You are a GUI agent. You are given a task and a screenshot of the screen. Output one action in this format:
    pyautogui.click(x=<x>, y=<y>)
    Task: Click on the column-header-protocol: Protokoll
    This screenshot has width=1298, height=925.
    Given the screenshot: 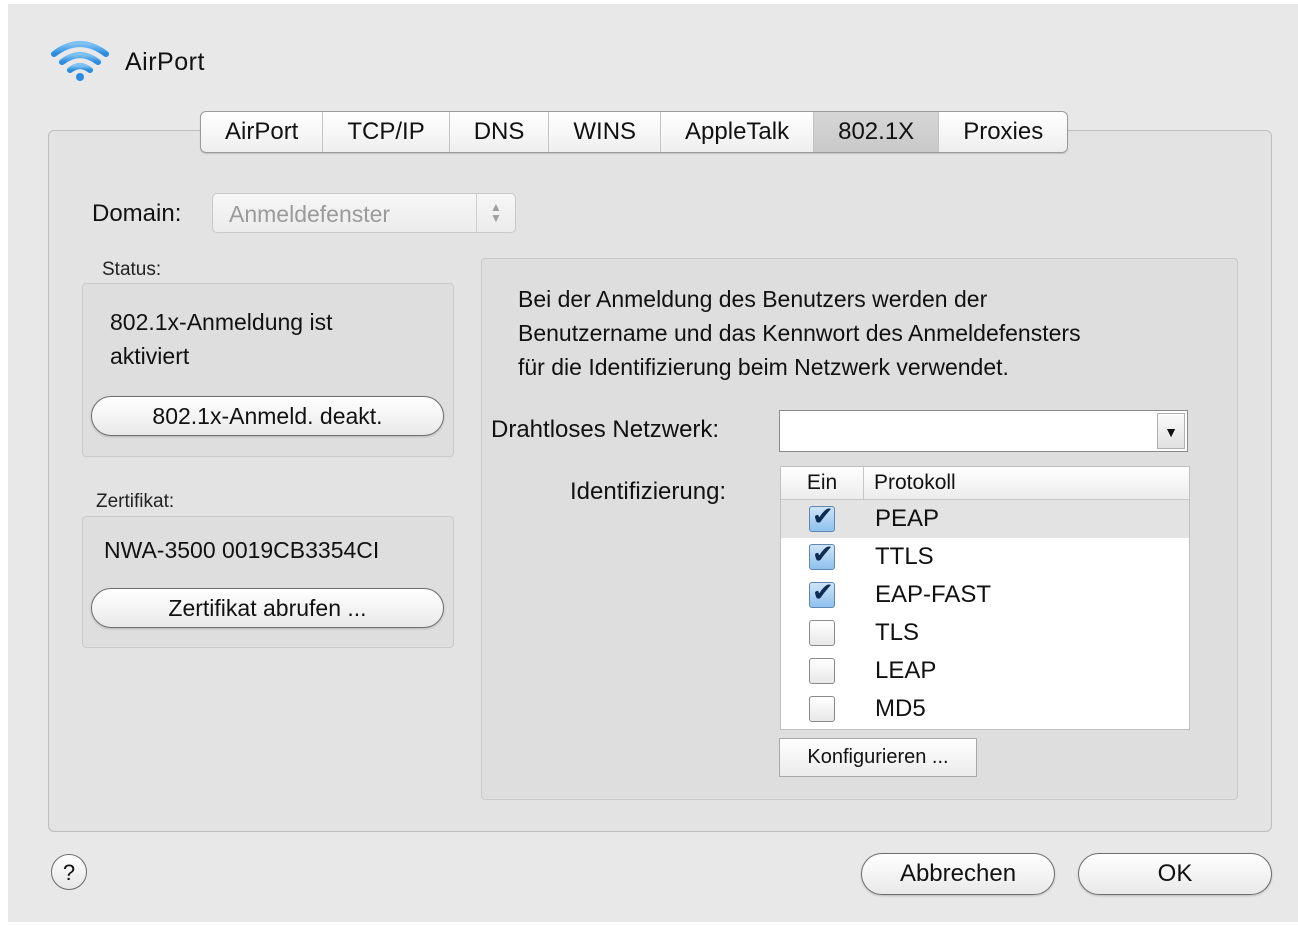 What is the action you would take?
    pyautogui.click(x=910, y=483)
    